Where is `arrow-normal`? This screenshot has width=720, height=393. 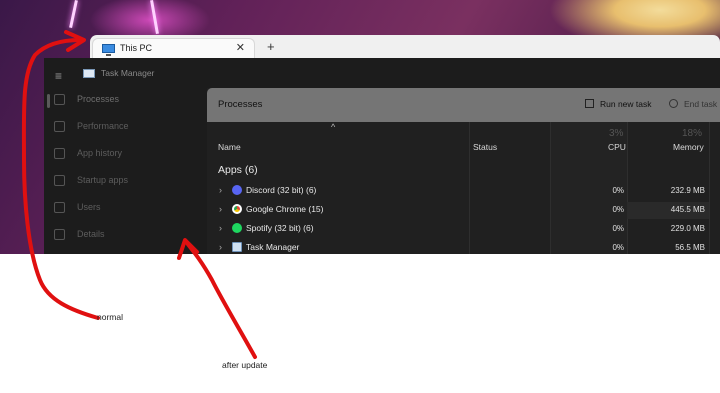
arrow-normal is located at coordinates (60, 179).